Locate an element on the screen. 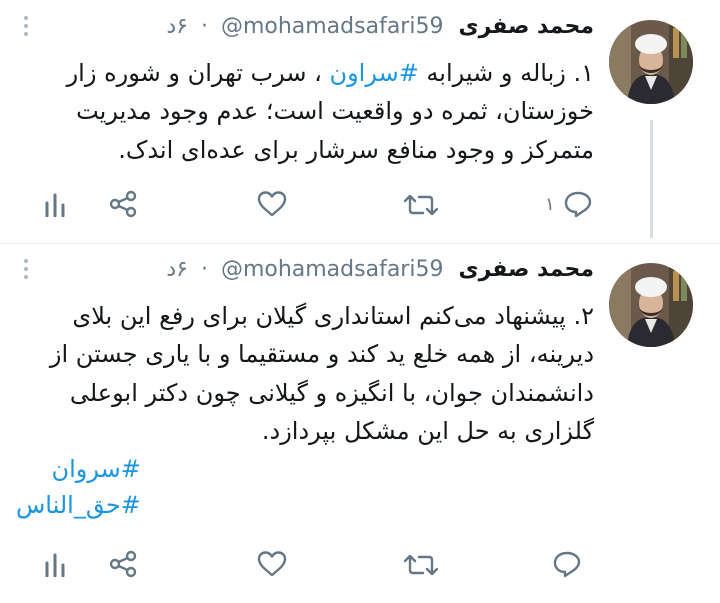  hashtag-link: #سروان is located at coordinates (78, 469).